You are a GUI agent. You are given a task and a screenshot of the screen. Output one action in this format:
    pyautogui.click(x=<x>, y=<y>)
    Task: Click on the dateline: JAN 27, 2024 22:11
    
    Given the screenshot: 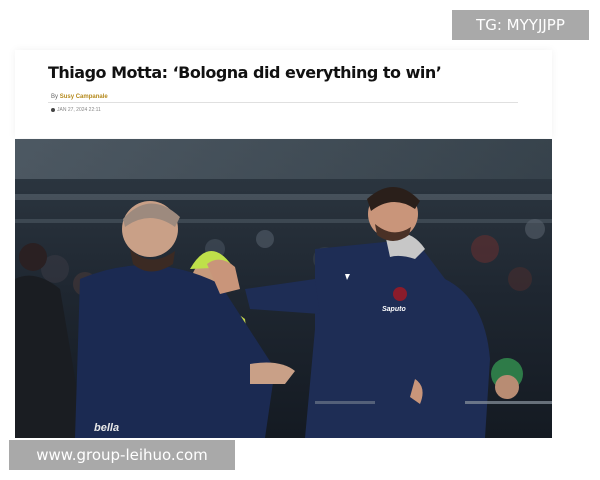 What is the action you would take?
    pyautogui.click(x=76, y=110)
    